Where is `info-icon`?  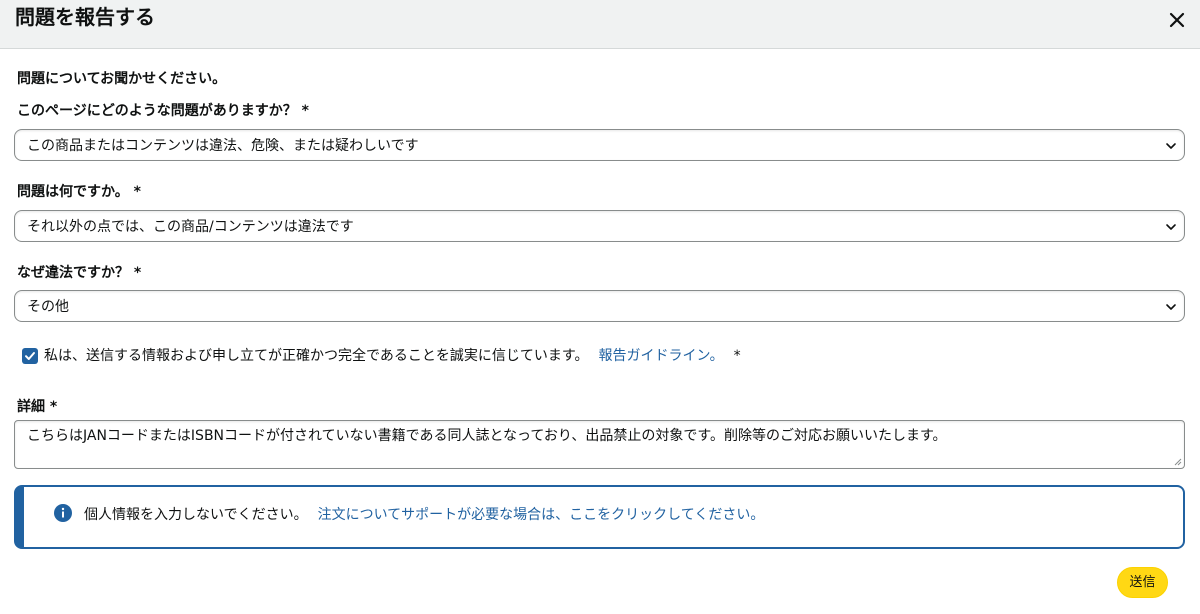 info-icon is located at coordinates (63, 513).